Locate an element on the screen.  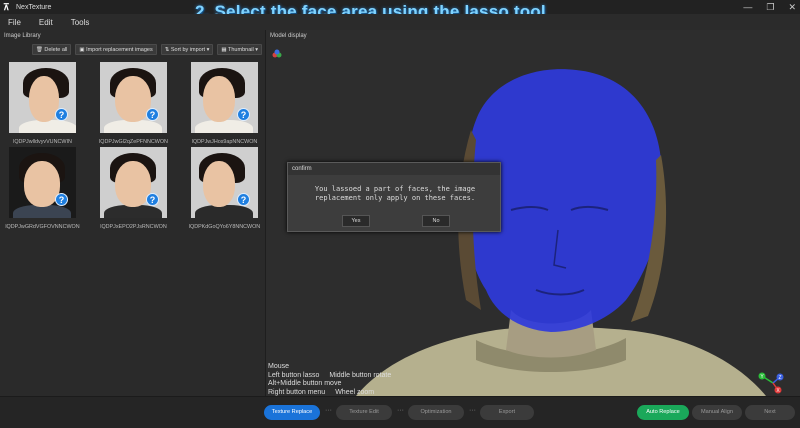
z-axis-label: Z is located at coordinates (779, 378).